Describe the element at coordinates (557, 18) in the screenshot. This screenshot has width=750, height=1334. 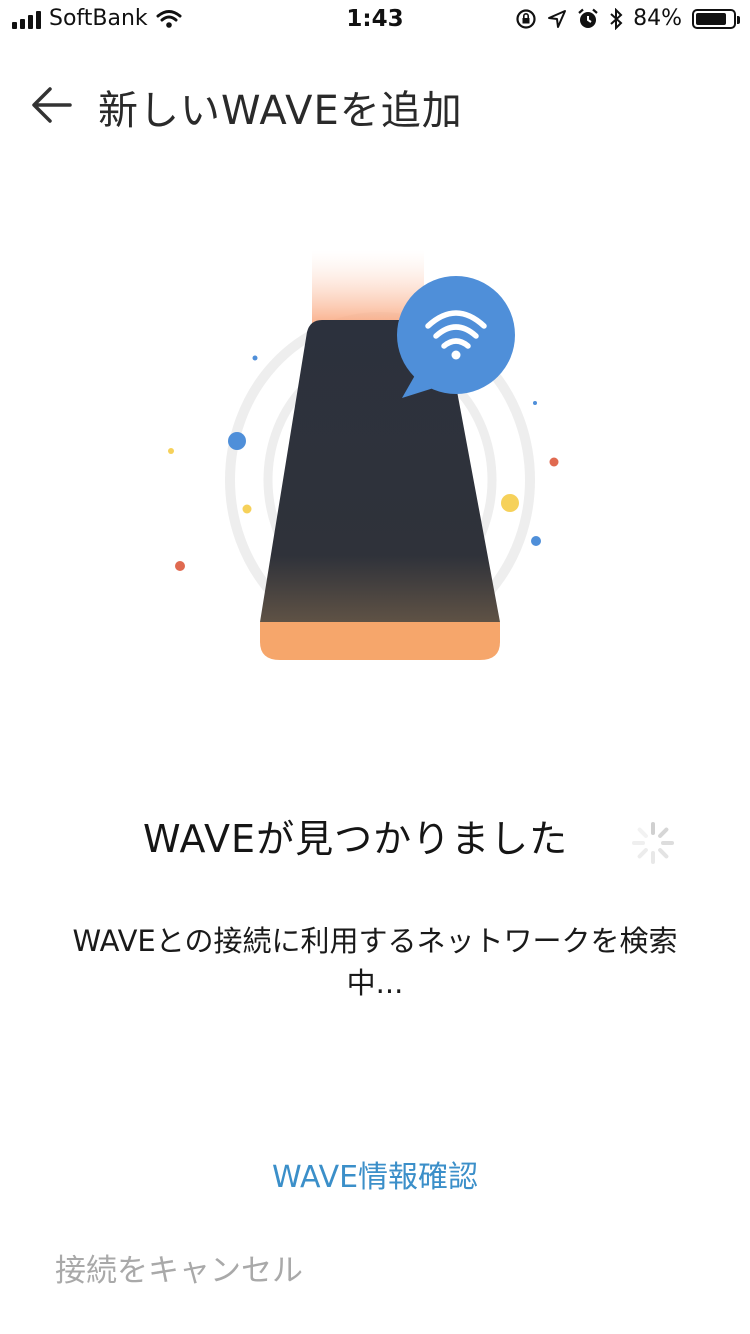
I see `location-arrow-icon` at that location.